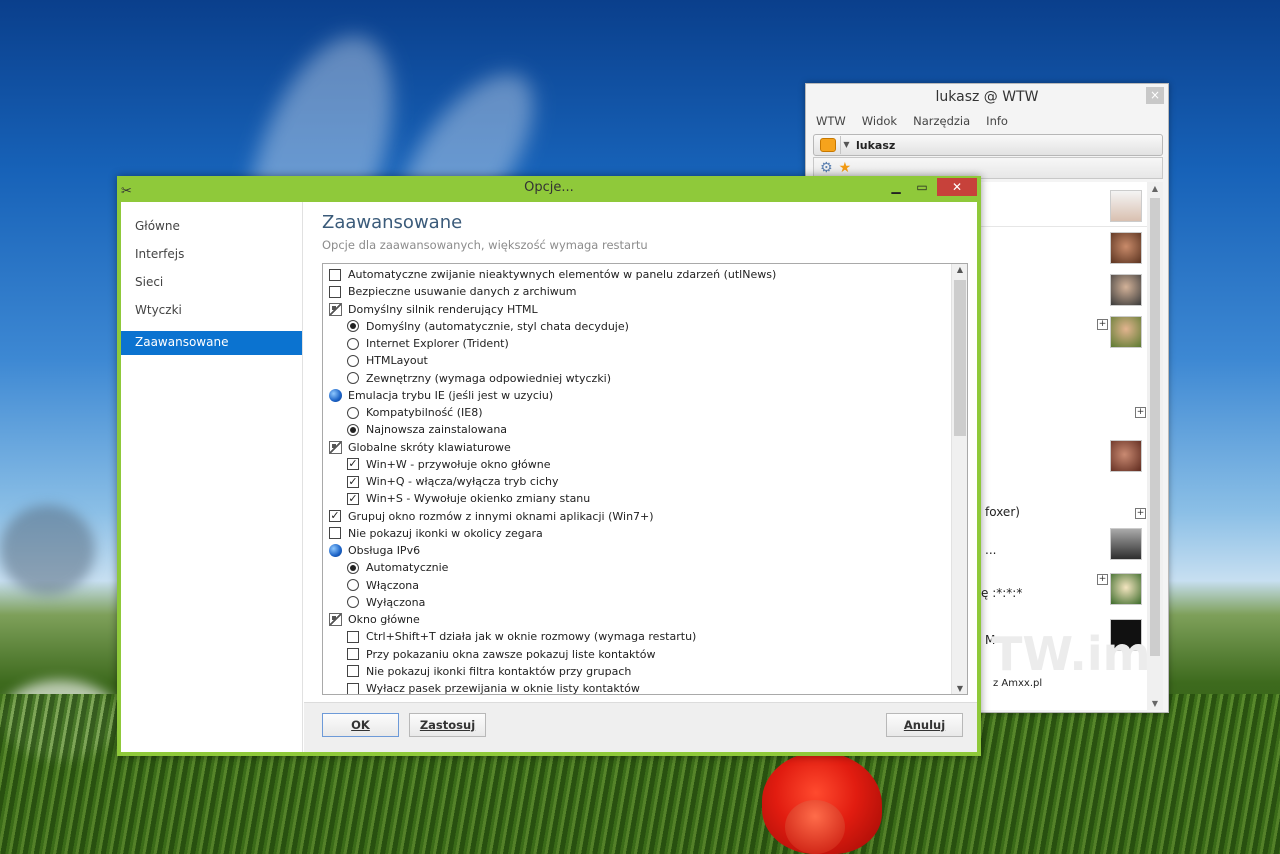  I want to click on wtw-scrollbar: ▲ ▼, so click(1155, 446).